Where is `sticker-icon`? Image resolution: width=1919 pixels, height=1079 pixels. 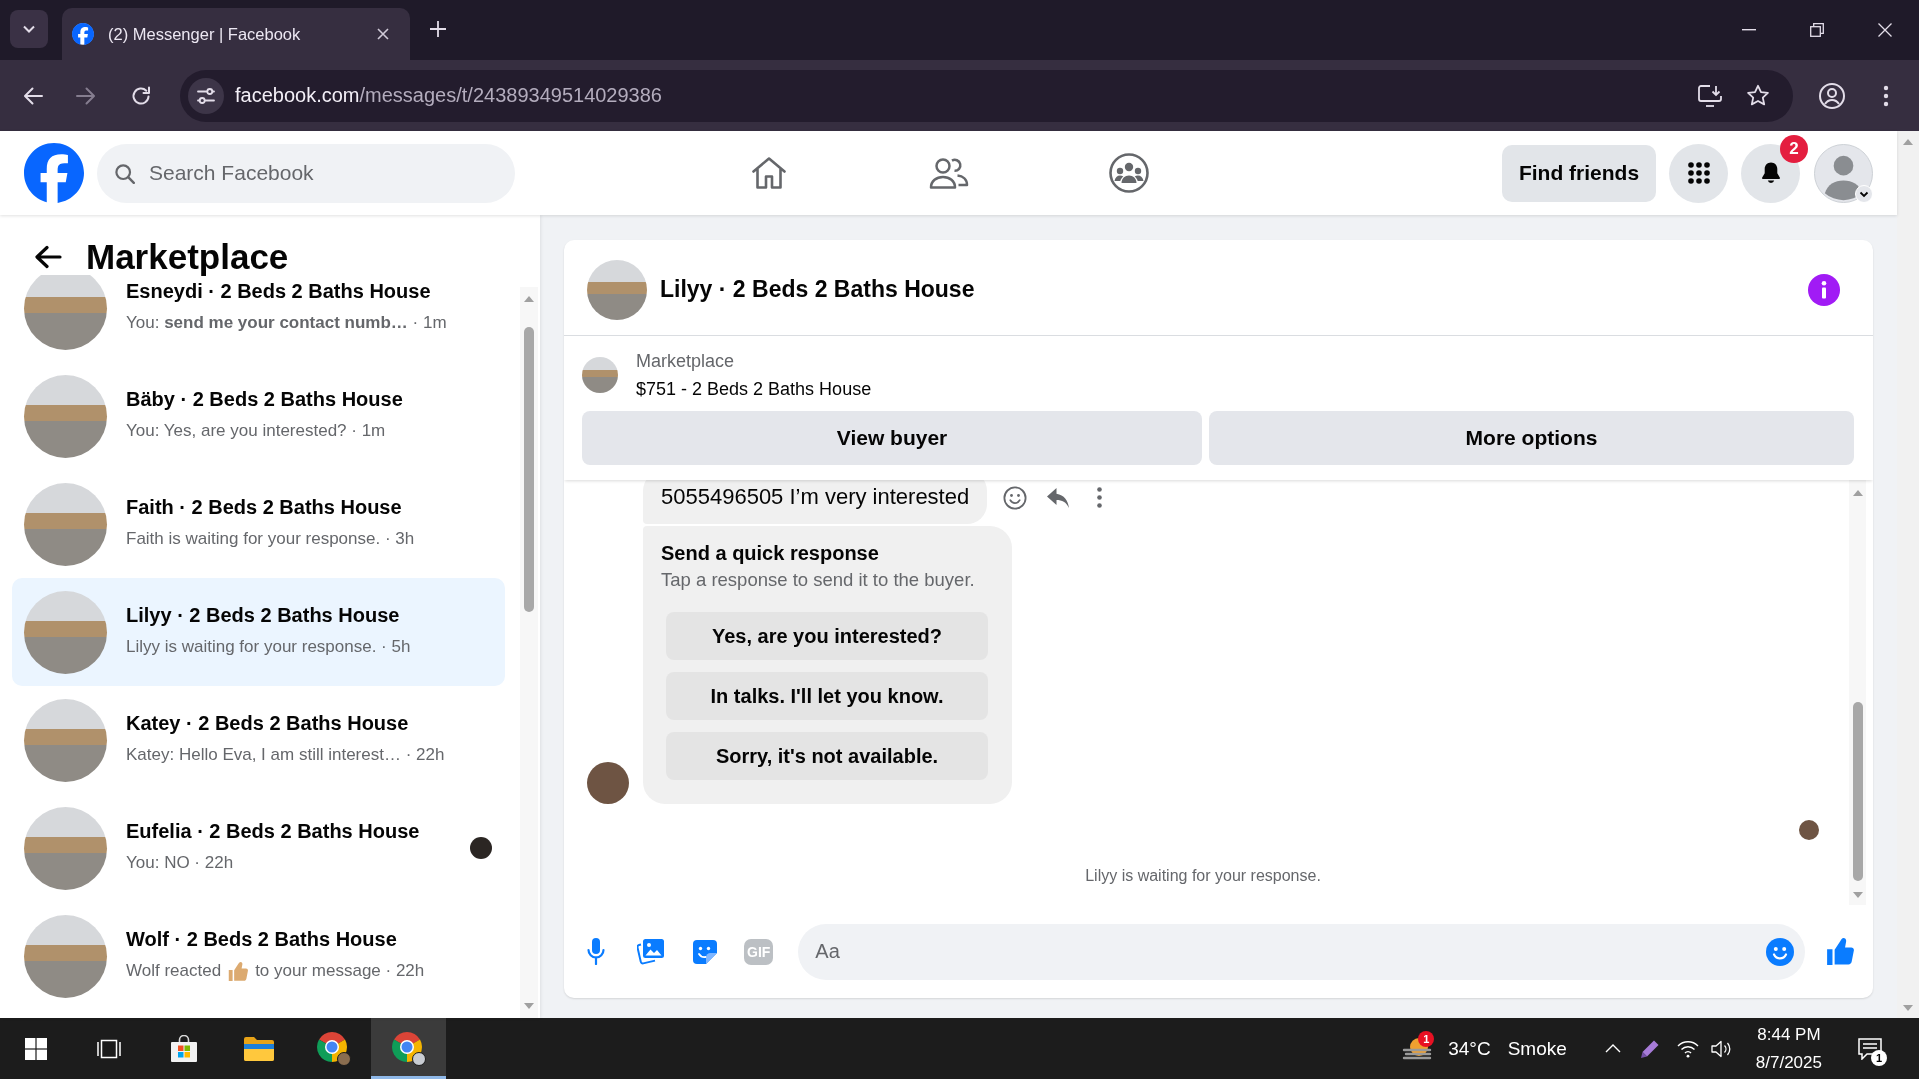
sticker-icon is located at coordinates (705, 951).